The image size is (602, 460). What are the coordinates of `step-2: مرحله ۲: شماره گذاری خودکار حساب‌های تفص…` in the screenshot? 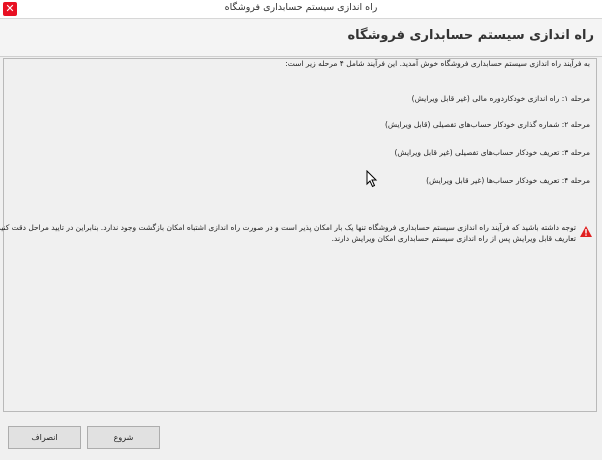 It's located at (487, 124).